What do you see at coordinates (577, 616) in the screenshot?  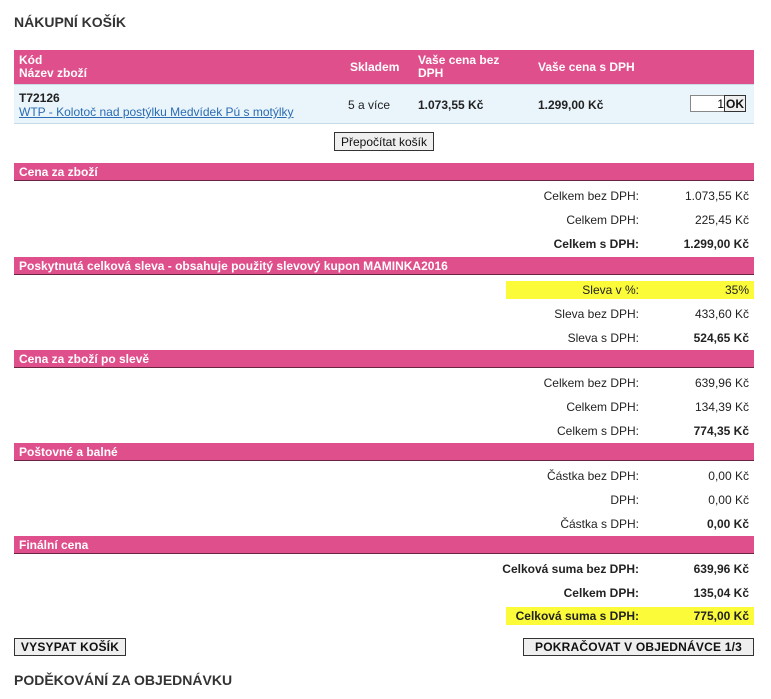 I see `final-label-total: Celková suma s DPH:` at bounding box center [577, 616].